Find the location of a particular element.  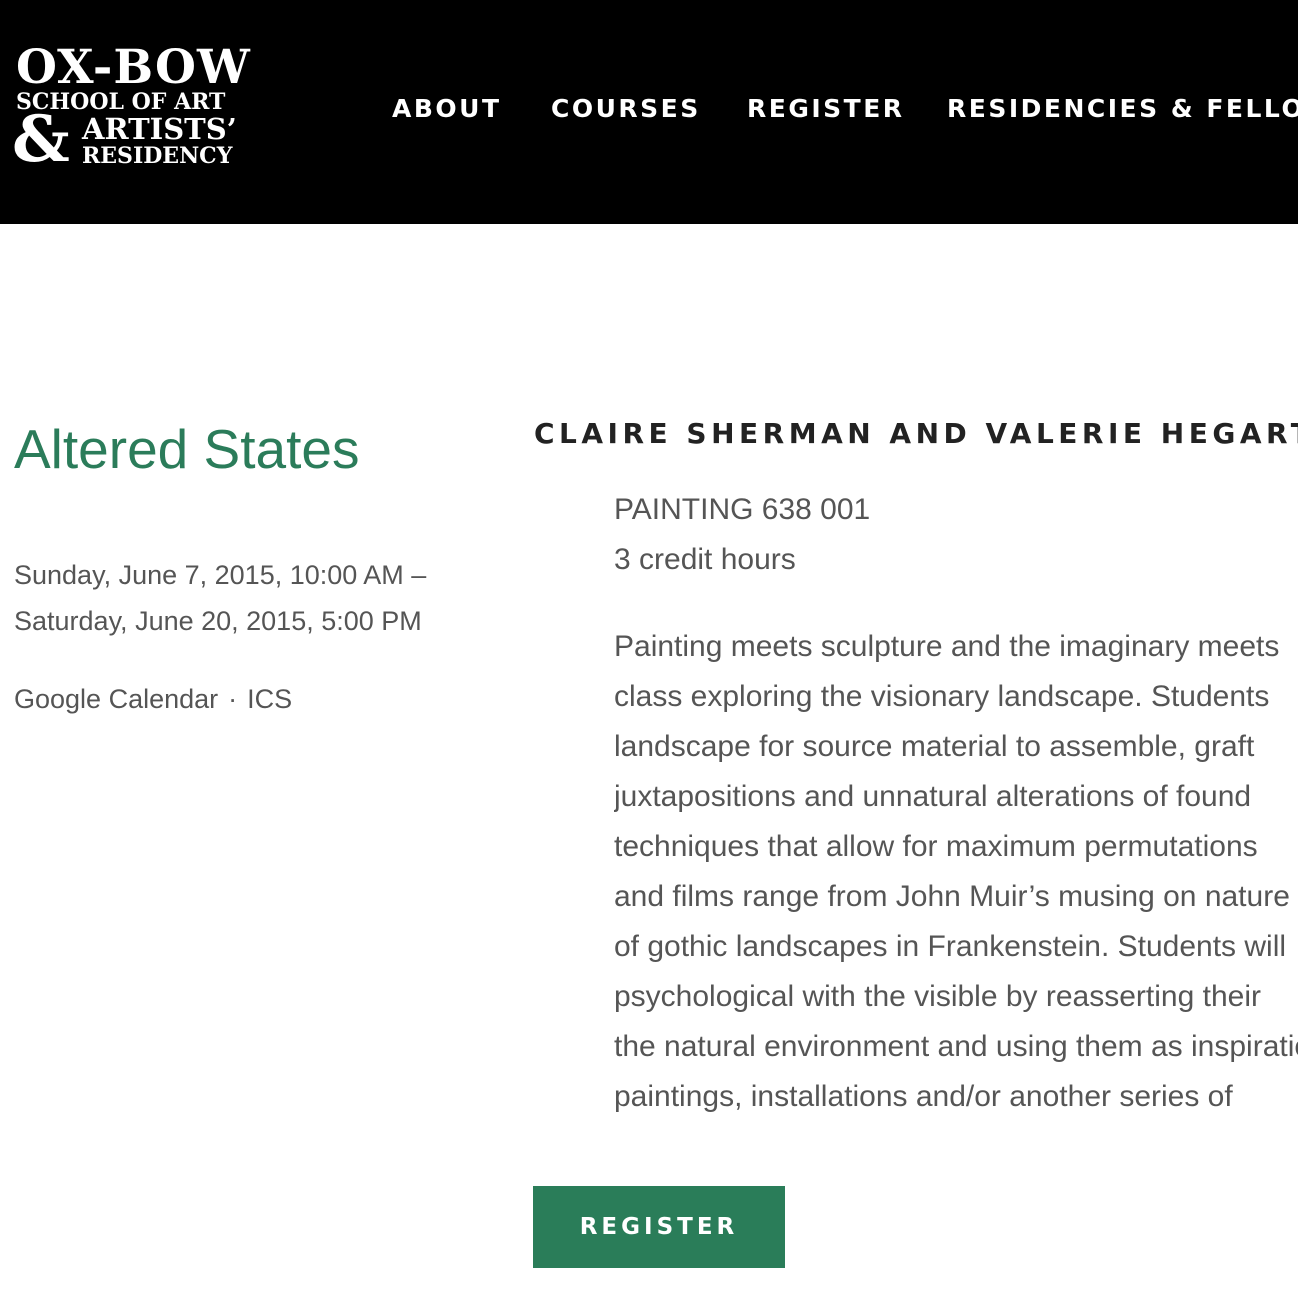

course-credit-hours: 3 credit hours is located at coordinates (705, 559).